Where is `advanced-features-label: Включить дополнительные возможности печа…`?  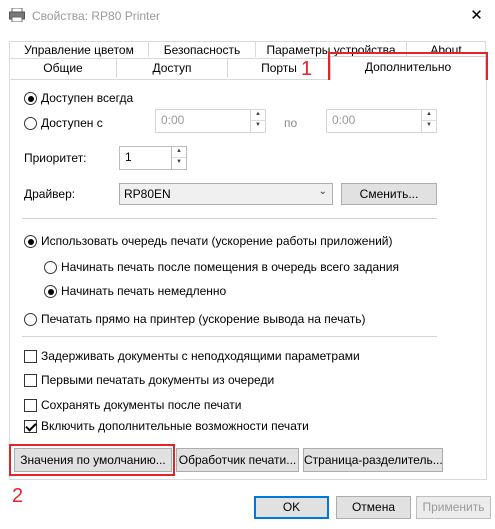 advanced-features-label: Включить дополнительные возможности печа… is located at coordinates (175, 426).